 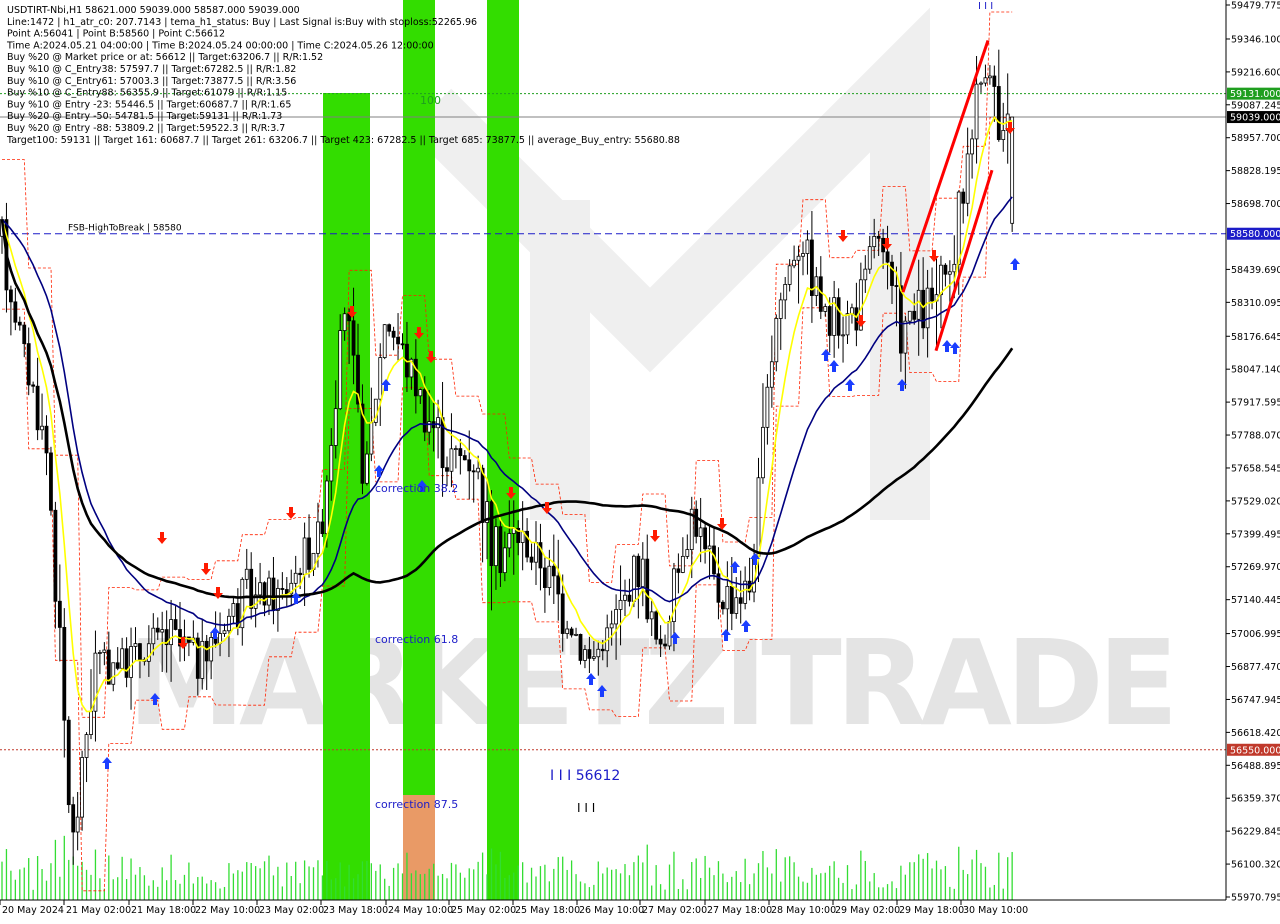 What do you see at coordinates (384, 342) in the screenshot?
I see `candle` at bounding box center [384, 342].